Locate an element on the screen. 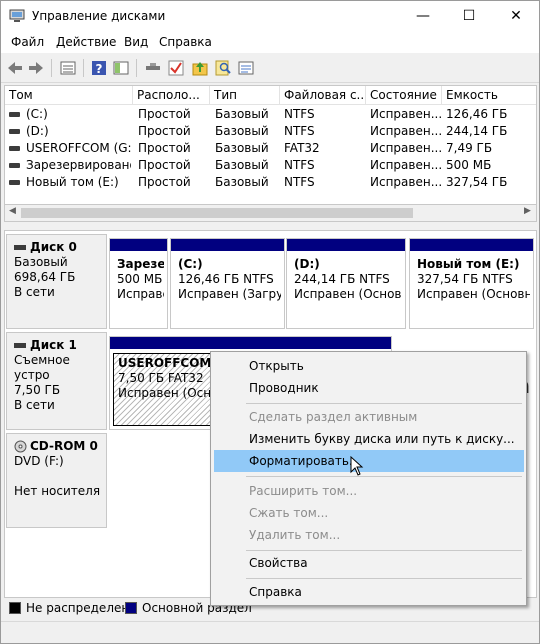  check-icon is located at coordinates (176, 68).